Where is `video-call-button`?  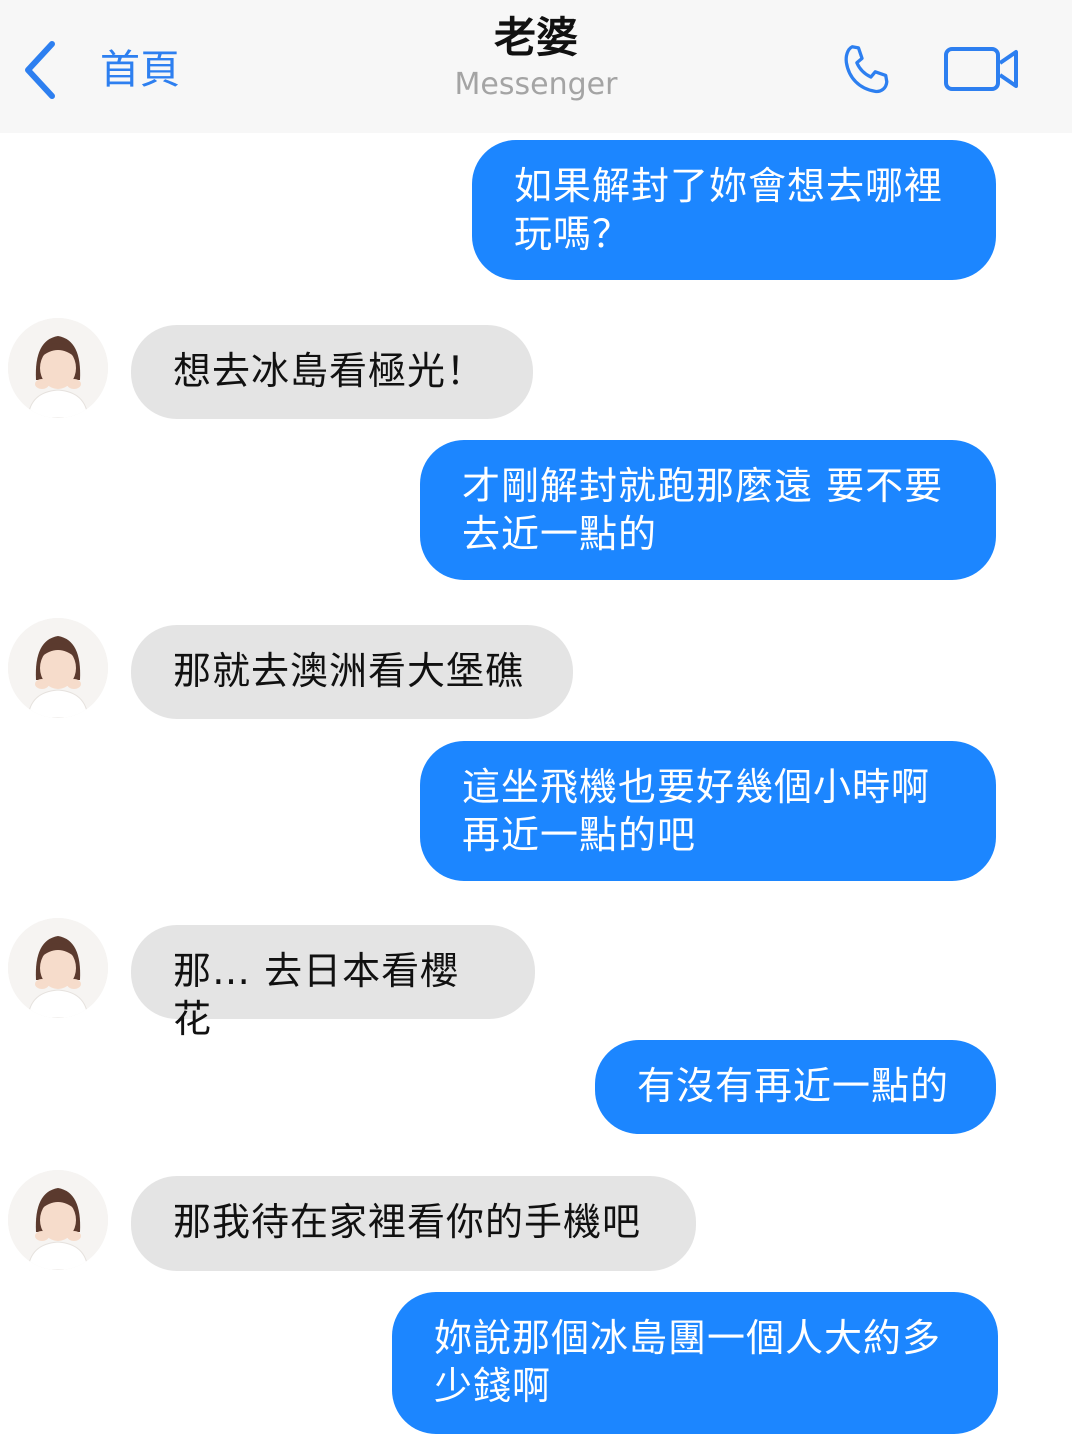 video-call-button is located at coordinates (982, 71).